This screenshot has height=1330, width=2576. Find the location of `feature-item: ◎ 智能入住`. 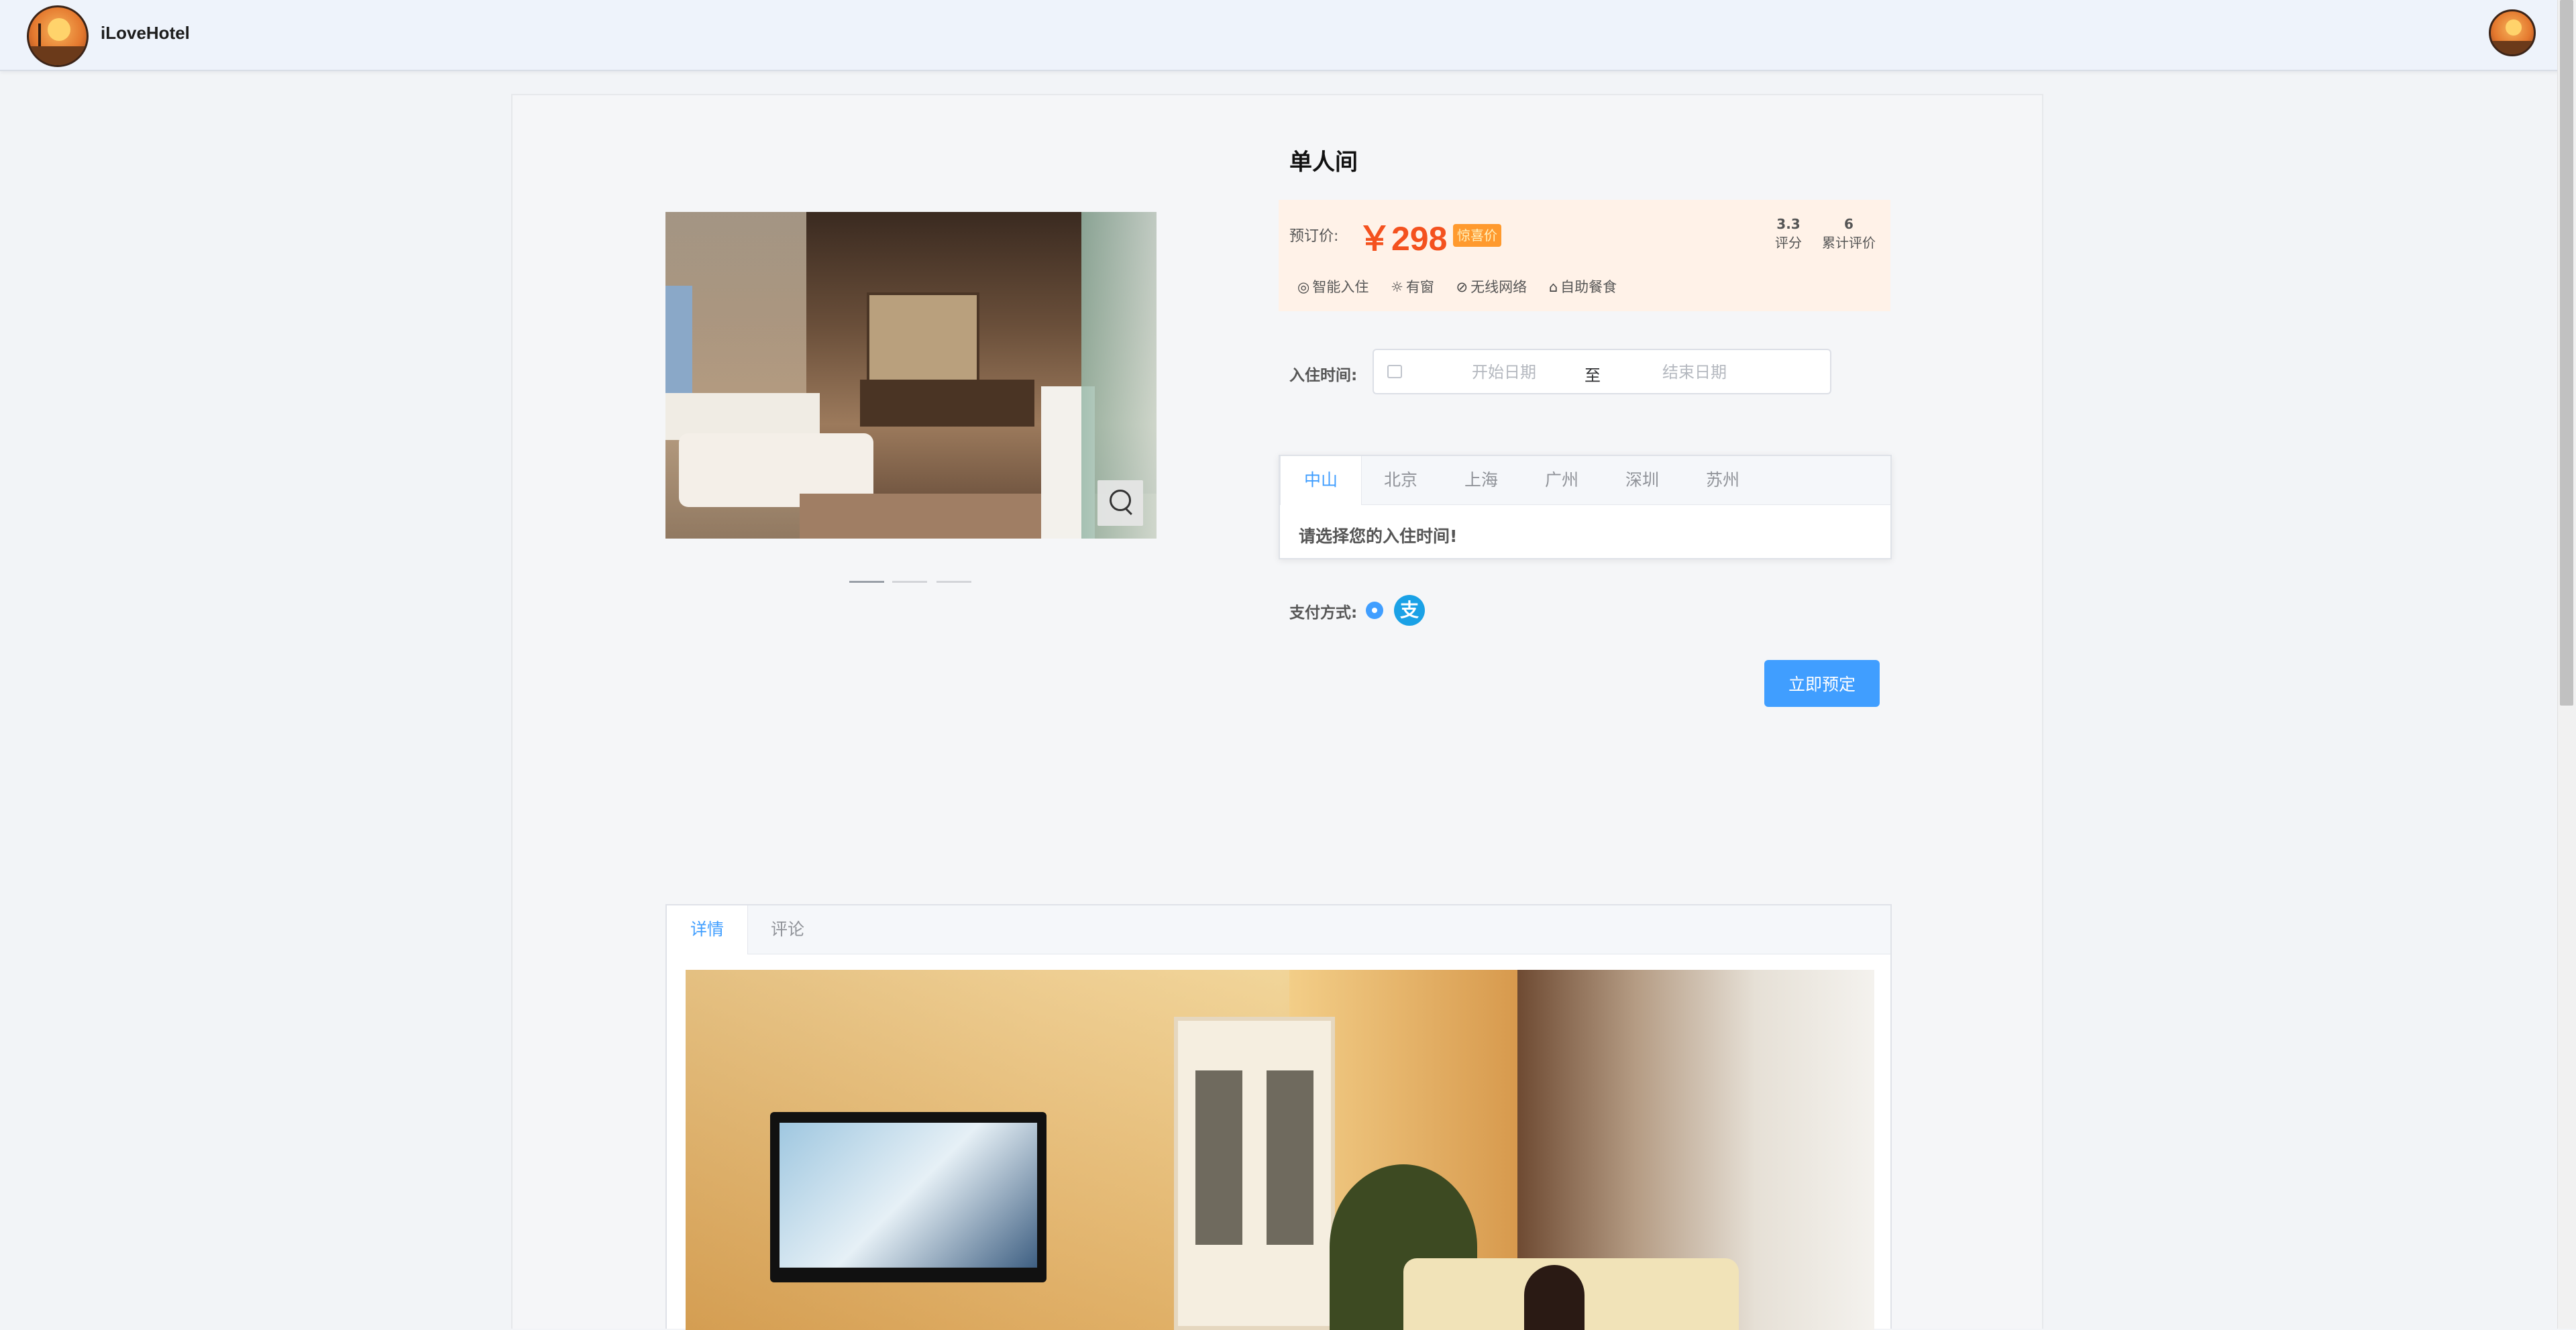

feature-item: ◎ 智能入住 is located at coordinates (1333, 287).